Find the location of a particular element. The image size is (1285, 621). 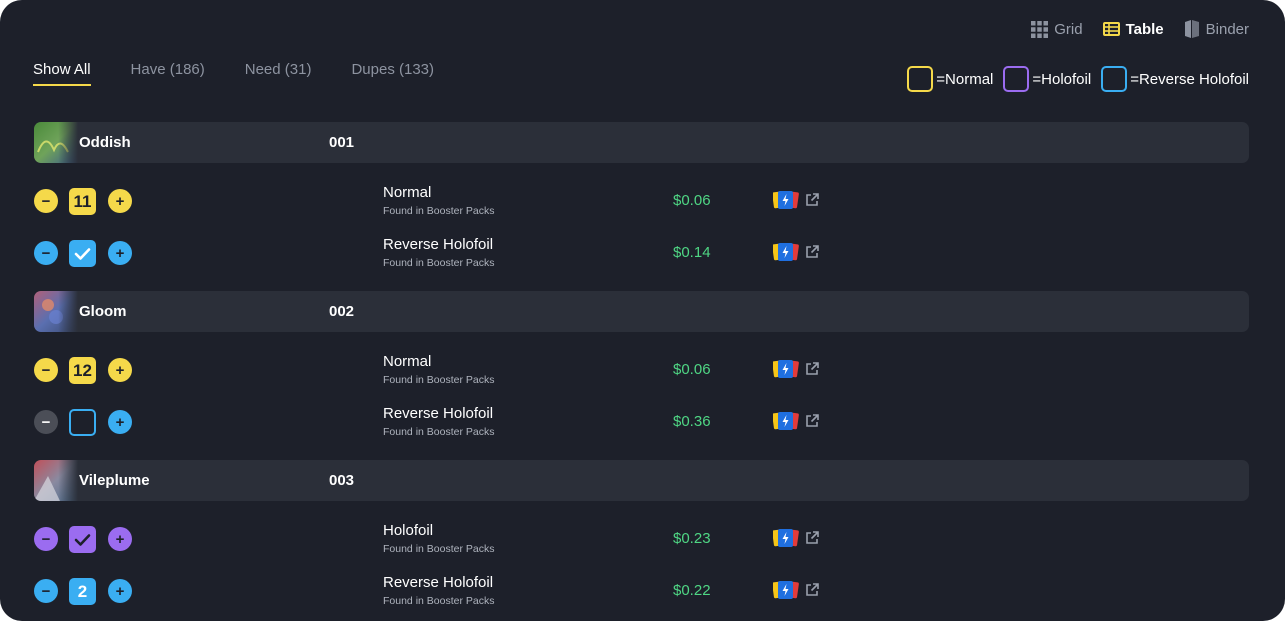

tab-dupes: Dupes (133) is located at coordinates (392, 73).